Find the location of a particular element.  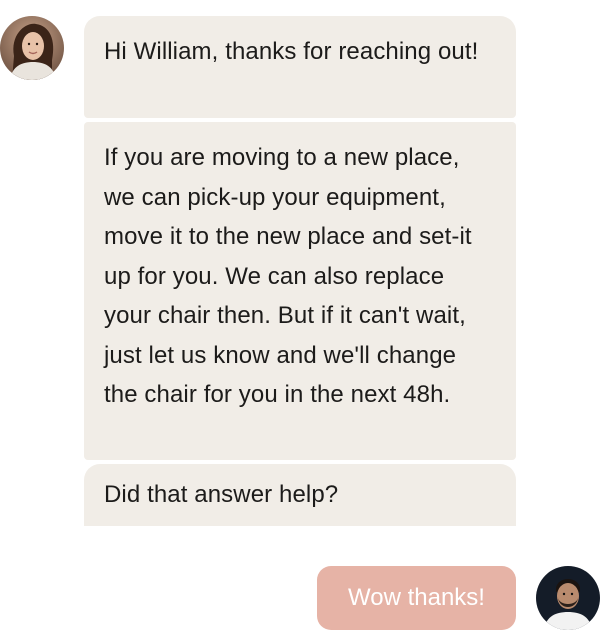

agent-avatar is located at coordinates (32, 48).